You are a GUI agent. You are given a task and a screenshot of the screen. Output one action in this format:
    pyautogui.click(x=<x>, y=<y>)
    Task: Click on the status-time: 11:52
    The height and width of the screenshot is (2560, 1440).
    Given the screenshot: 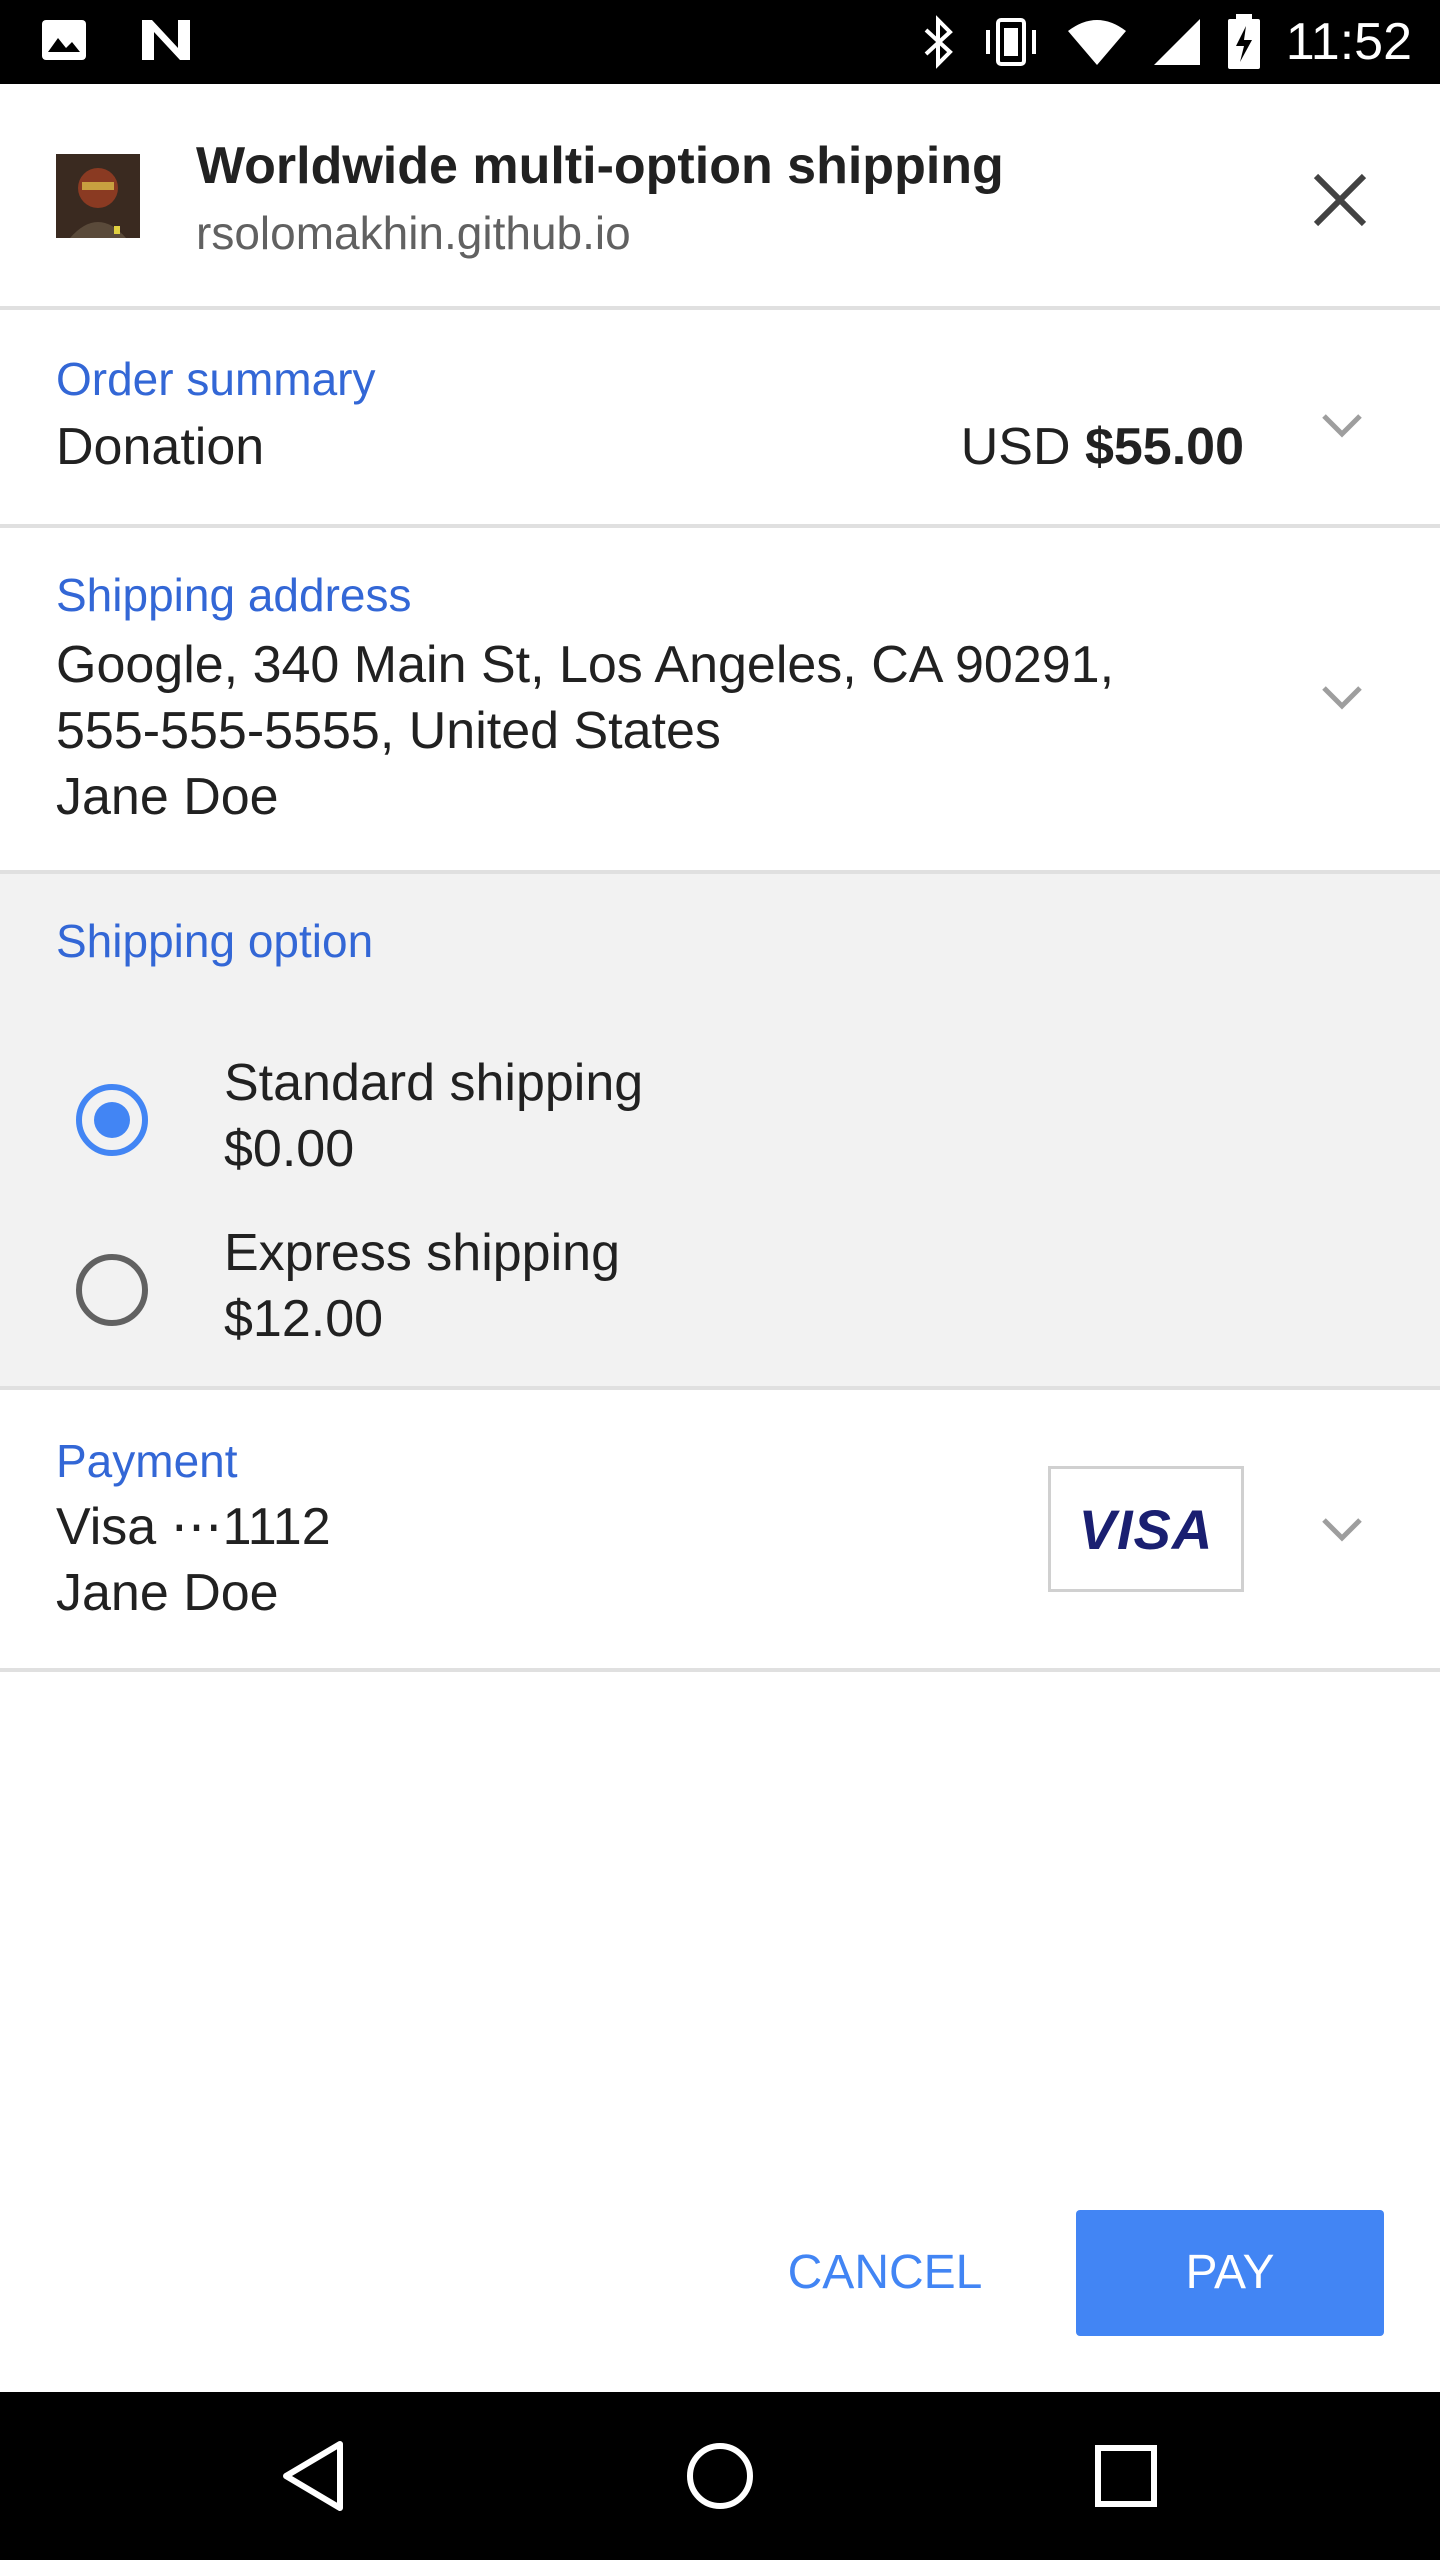 What is the action you would take?
    pyautogui.click(x=1348, y=42)
    